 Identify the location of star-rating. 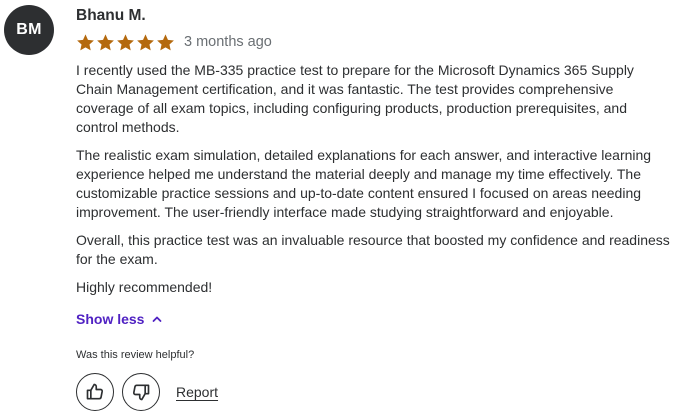
(125, 42).